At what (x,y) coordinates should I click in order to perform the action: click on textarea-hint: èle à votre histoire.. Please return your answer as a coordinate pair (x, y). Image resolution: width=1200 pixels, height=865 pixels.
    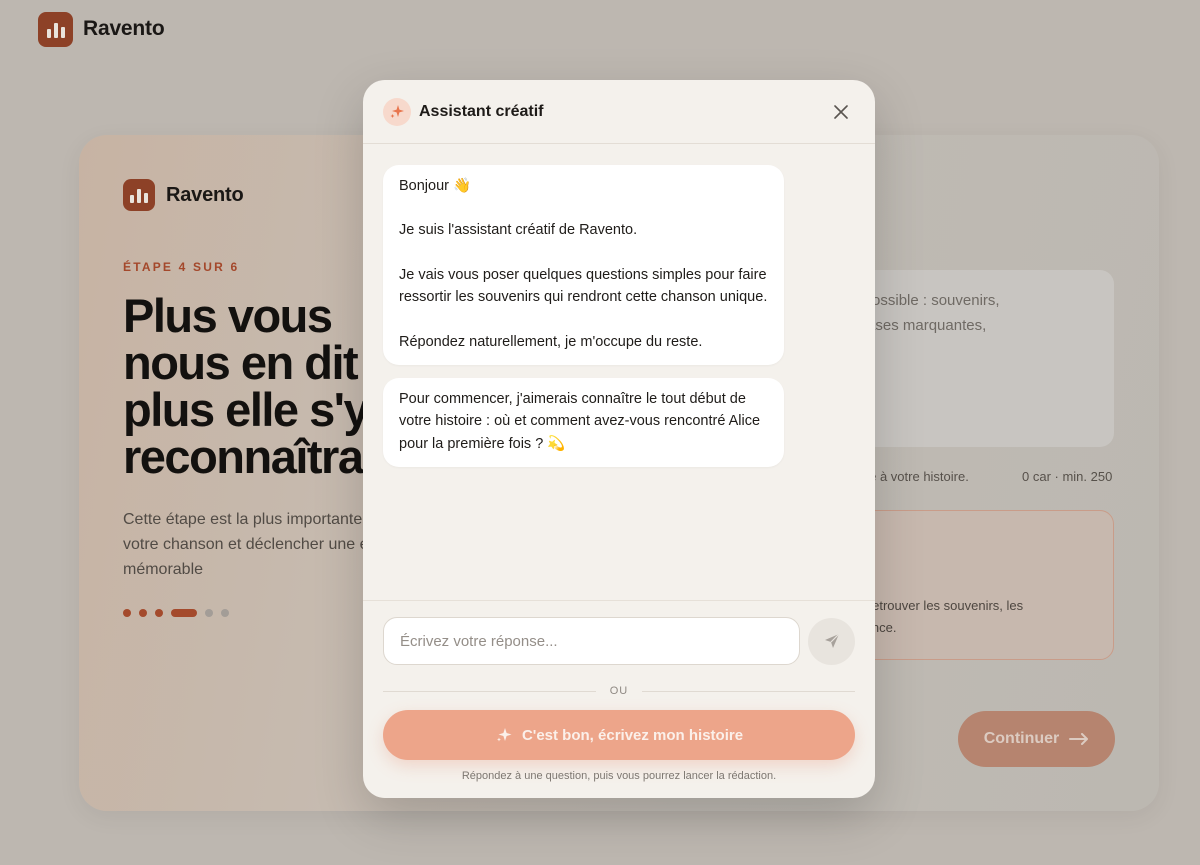
    Looking at the image, I should click on (914, 476).